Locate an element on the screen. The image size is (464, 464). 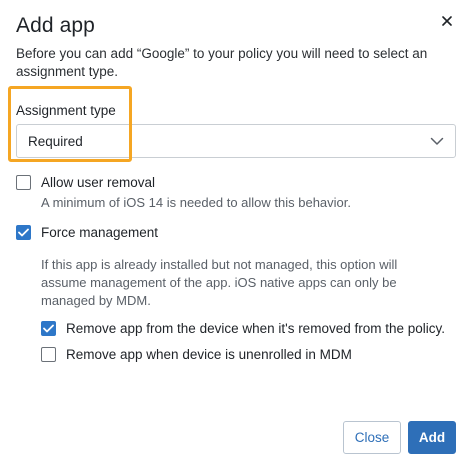
close-icon is located at coordinates (447, 21).